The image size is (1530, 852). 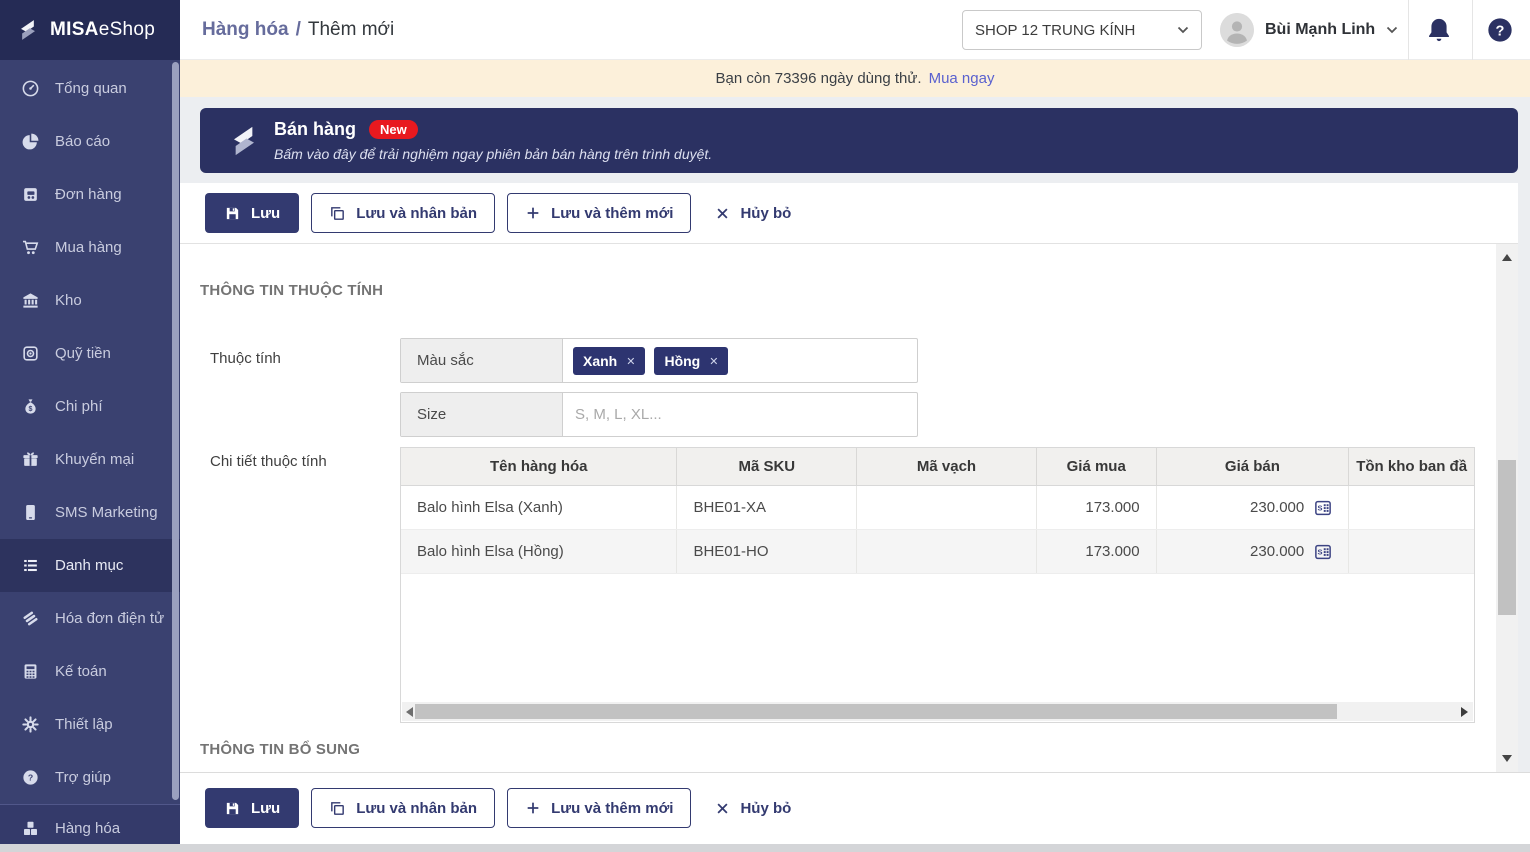 What do you see at coordinates (90, 777) in the screenshot?
I see `sidebar-item-tro-giup: ? Trợ giúp` at bounding box center [90, 777].